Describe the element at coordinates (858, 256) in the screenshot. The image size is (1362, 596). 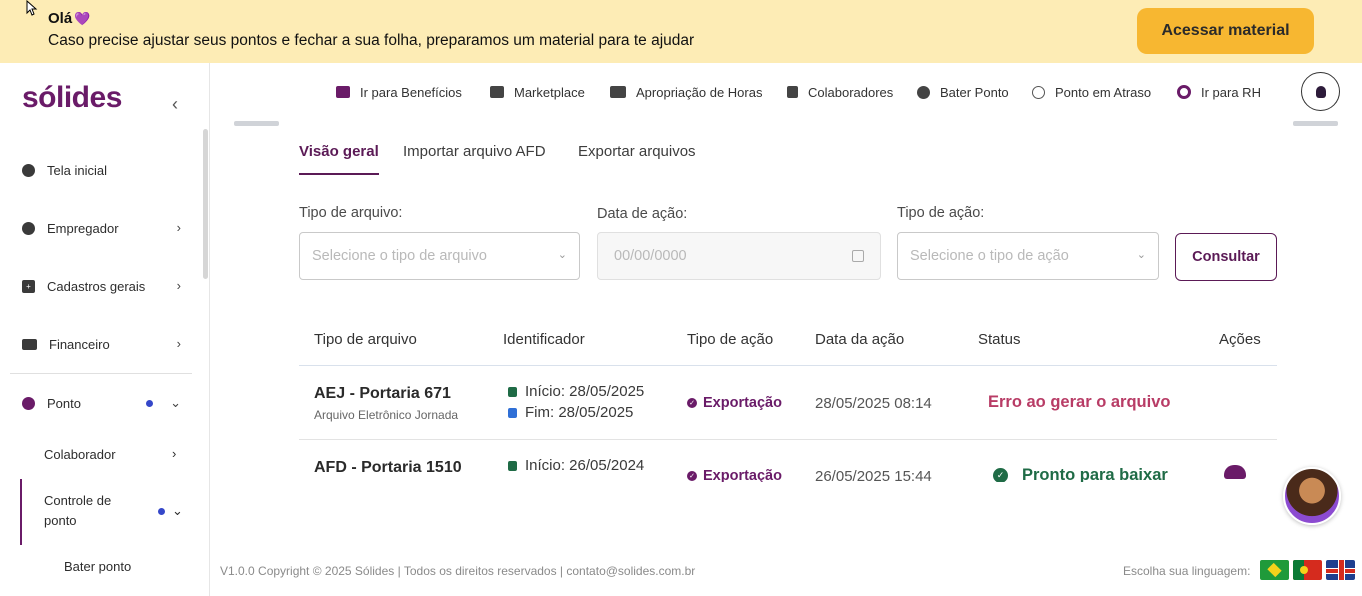
I see `calendar-icon` at that location.